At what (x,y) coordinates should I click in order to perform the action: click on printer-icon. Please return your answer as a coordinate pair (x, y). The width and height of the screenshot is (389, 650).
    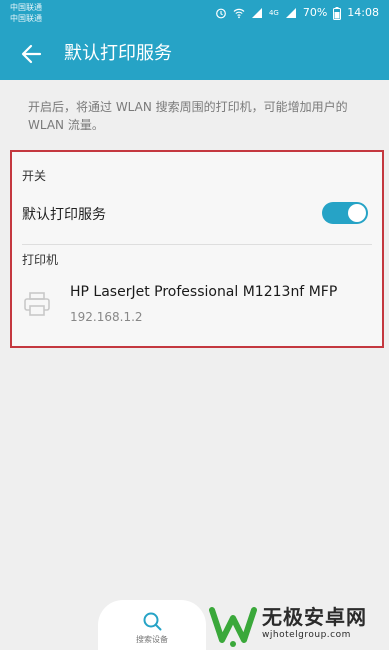
    Looking at the image, I should click on (37, 304).